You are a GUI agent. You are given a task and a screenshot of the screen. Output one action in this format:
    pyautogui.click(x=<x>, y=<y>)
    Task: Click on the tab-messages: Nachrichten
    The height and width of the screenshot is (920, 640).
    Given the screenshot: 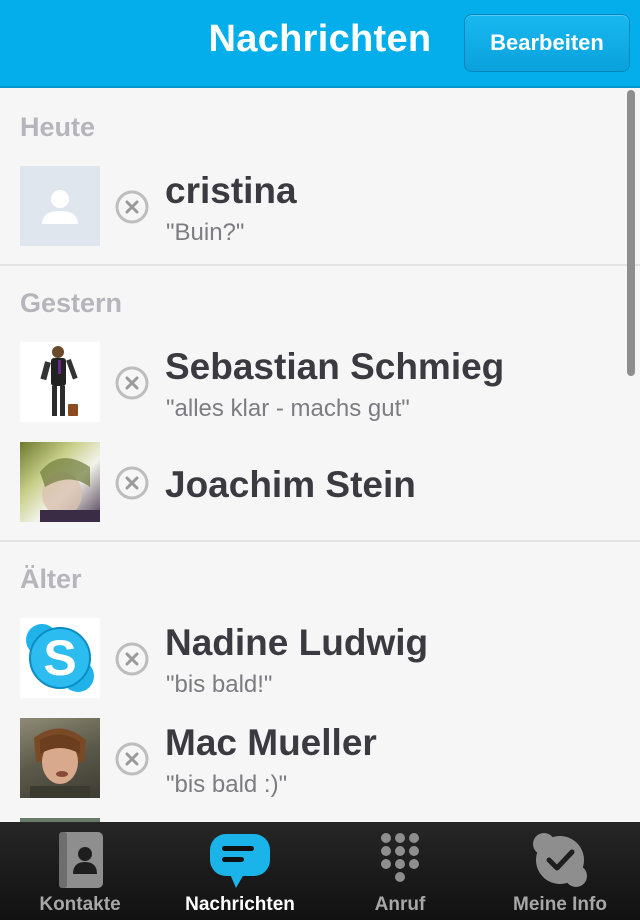 What is the action you would take?
    pyautogui.click(x=240, y=871)
    